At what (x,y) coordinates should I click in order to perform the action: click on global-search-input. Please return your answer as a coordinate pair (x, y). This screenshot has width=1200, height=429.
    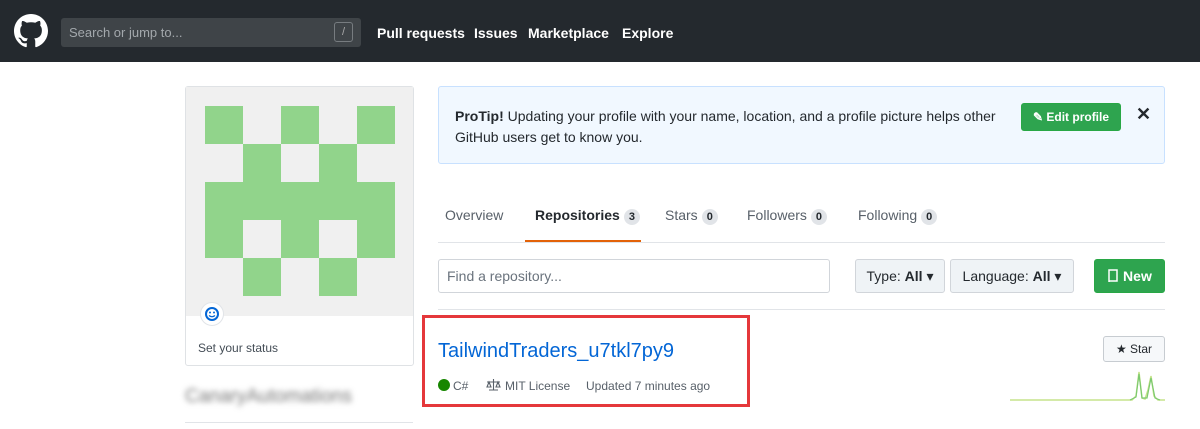
    Looking at the image, I should click on (196, 32).